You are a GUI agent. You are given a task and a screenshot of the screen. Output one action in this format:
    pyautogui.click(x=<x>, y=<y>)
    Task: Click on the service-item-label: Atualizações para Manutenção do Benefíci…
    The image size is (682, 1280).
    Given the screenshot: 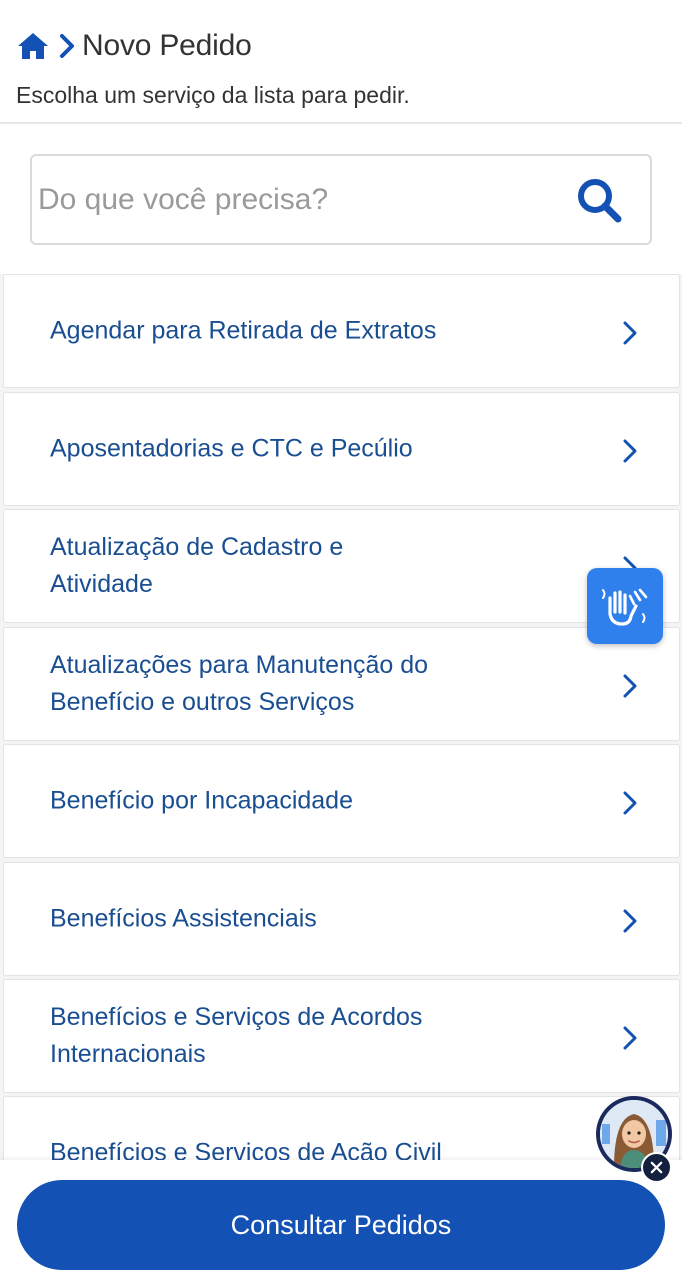 What is the action you would take?
    pyautogui.click(x=239, y=683)
    